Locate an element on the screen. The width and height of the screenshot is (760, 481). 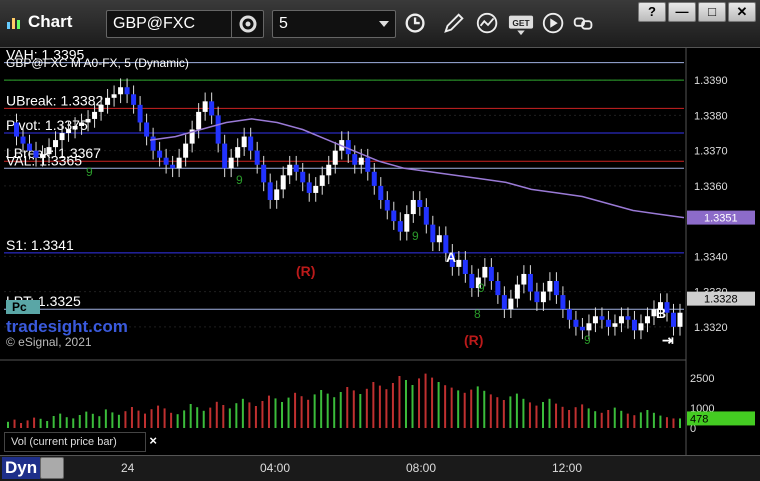
price-tick-label: 1.3320 is located at coordinates (711, 328).